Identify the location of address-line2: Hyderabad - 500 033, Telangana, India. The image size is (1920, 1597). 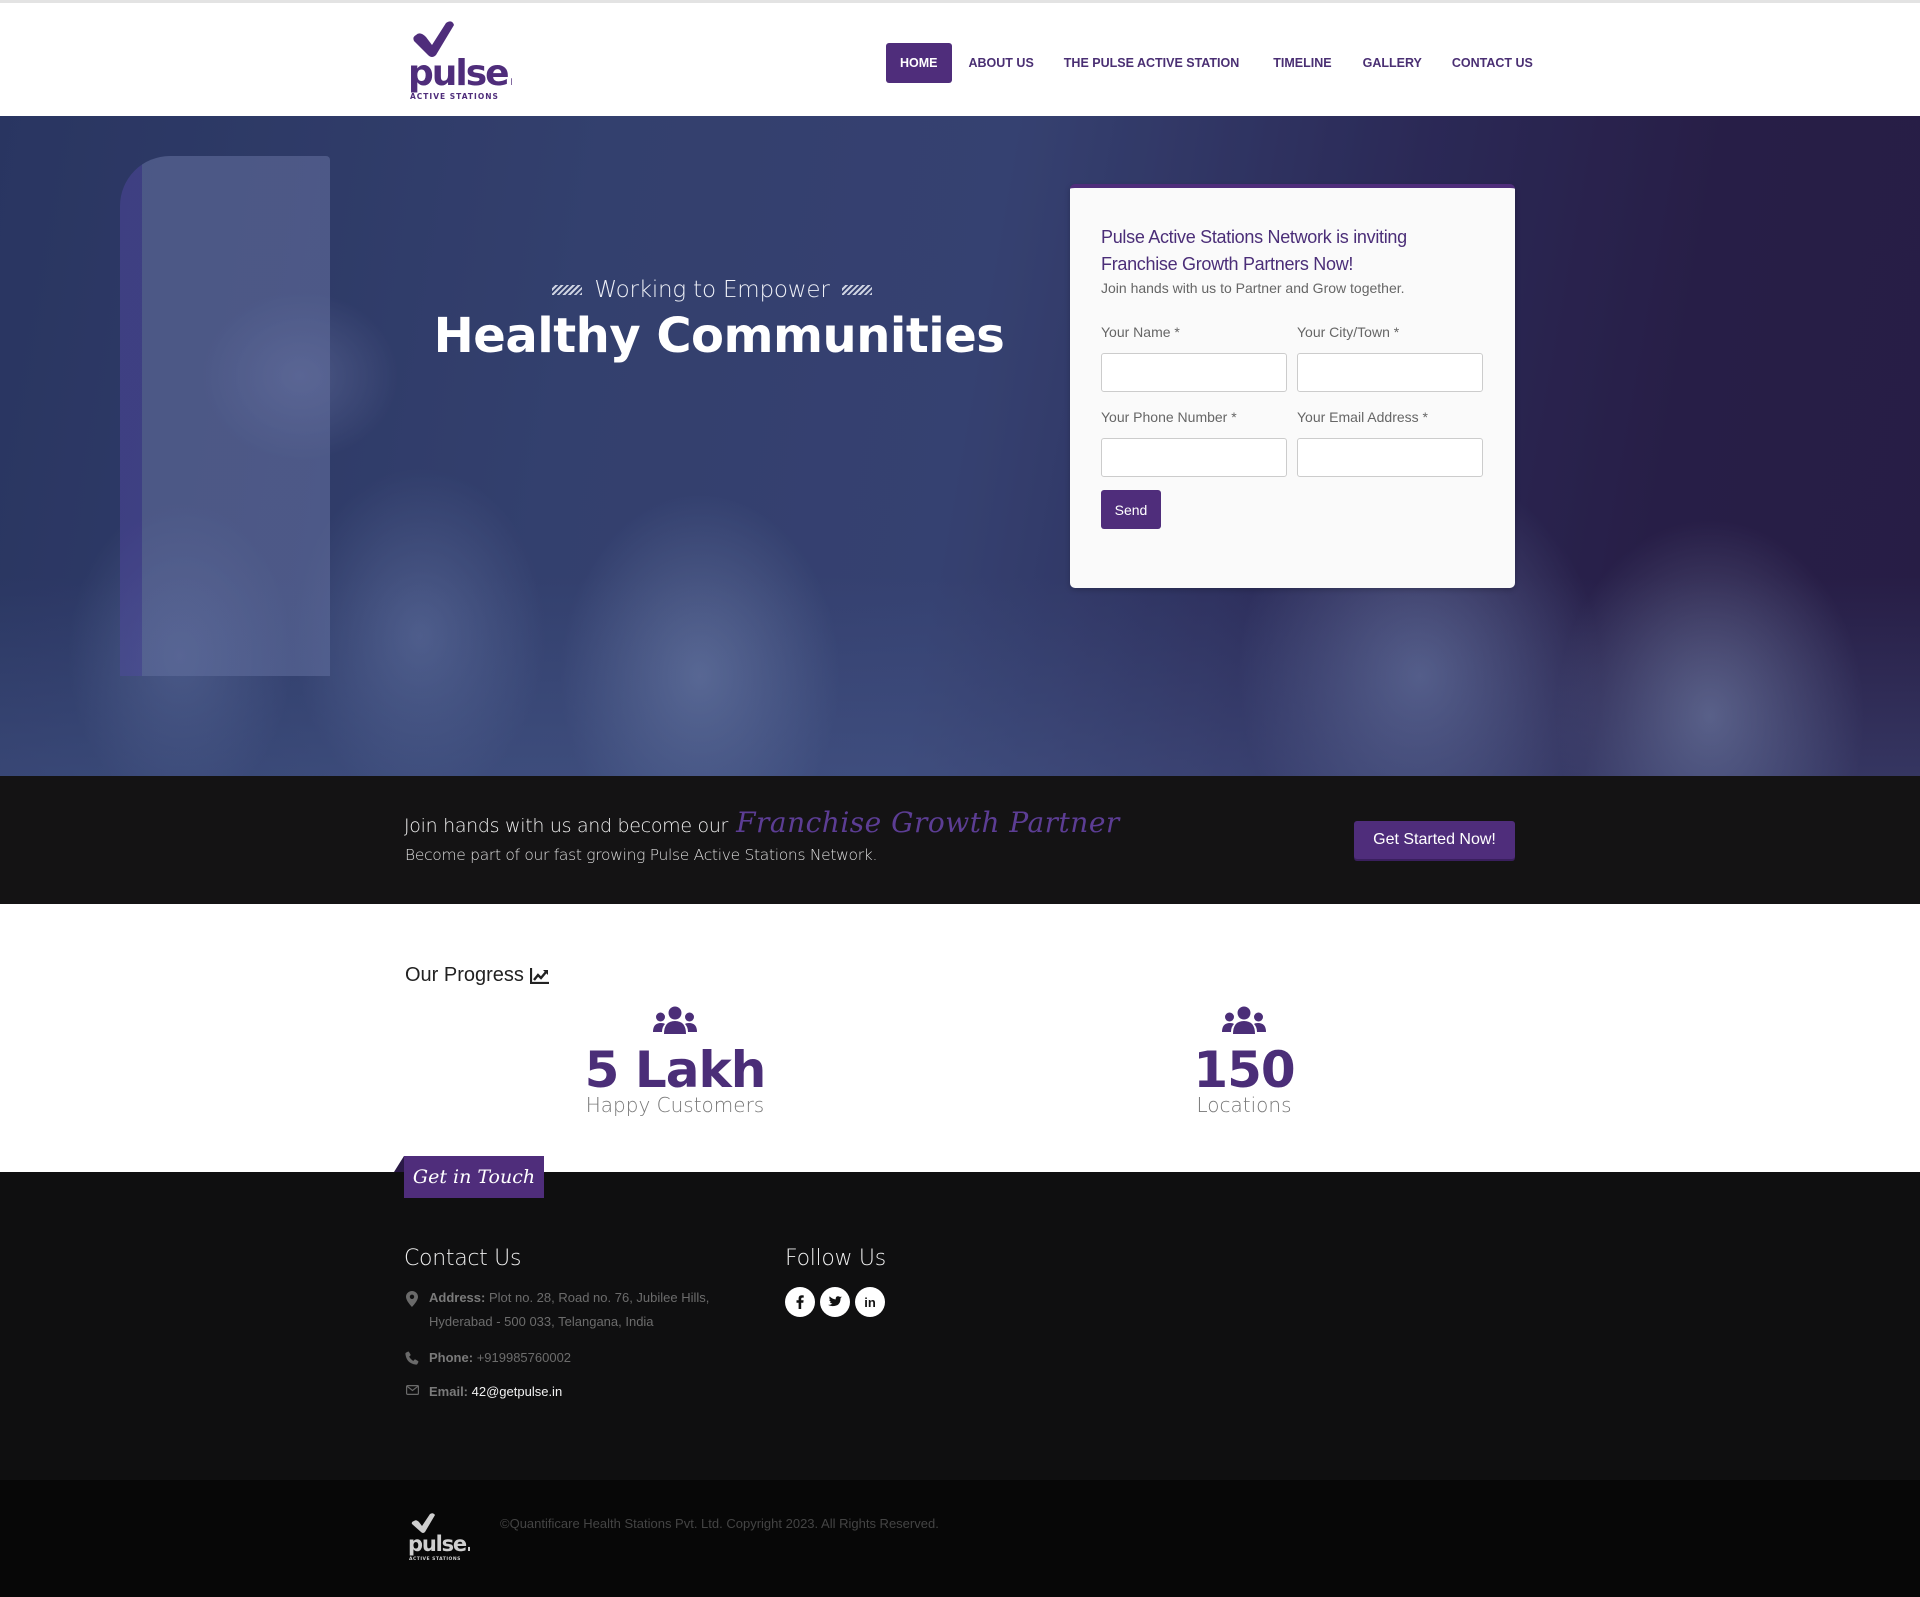
(541, 1321).